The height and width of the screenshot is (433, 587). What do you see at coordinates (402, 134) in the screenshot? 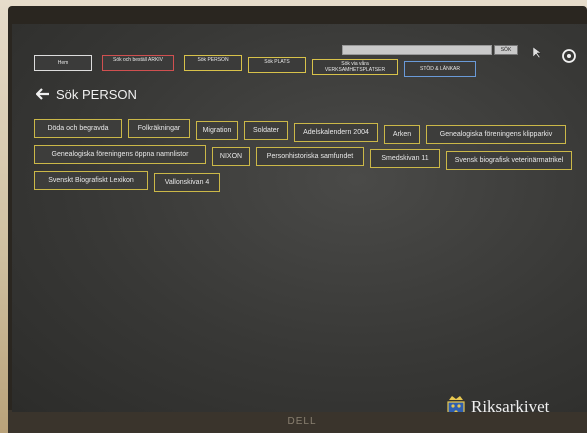
I see `person-link-arken: Arken` at bounding box center [402, 134].